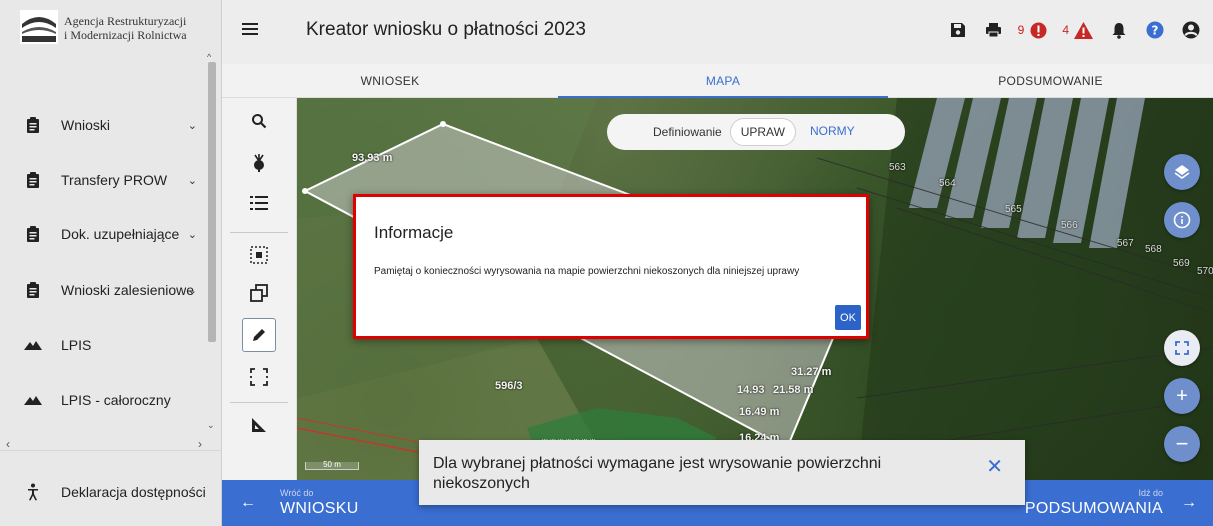 Image resolution: width=1213 pixels, height=526 pixels. What do you see at coordinates (128, 290) in the screenshot?
I see `sidebar-item-label: Wnioski zalesieniowe` at bounding box center [128, 290].